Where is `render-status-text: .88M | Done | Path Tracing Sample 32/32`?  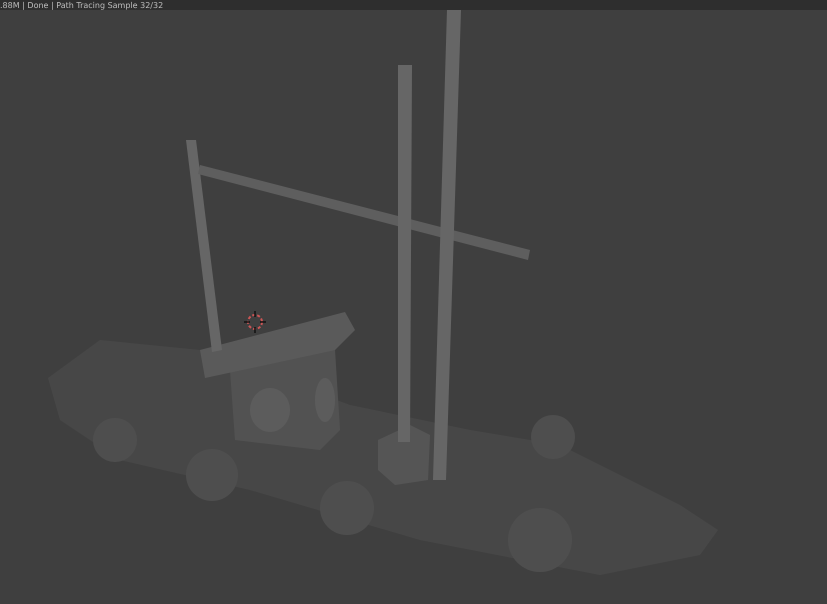 render-status-text: .88M | Done | Path Tracing Sample 32/32 is located at coordinates (82, 5).